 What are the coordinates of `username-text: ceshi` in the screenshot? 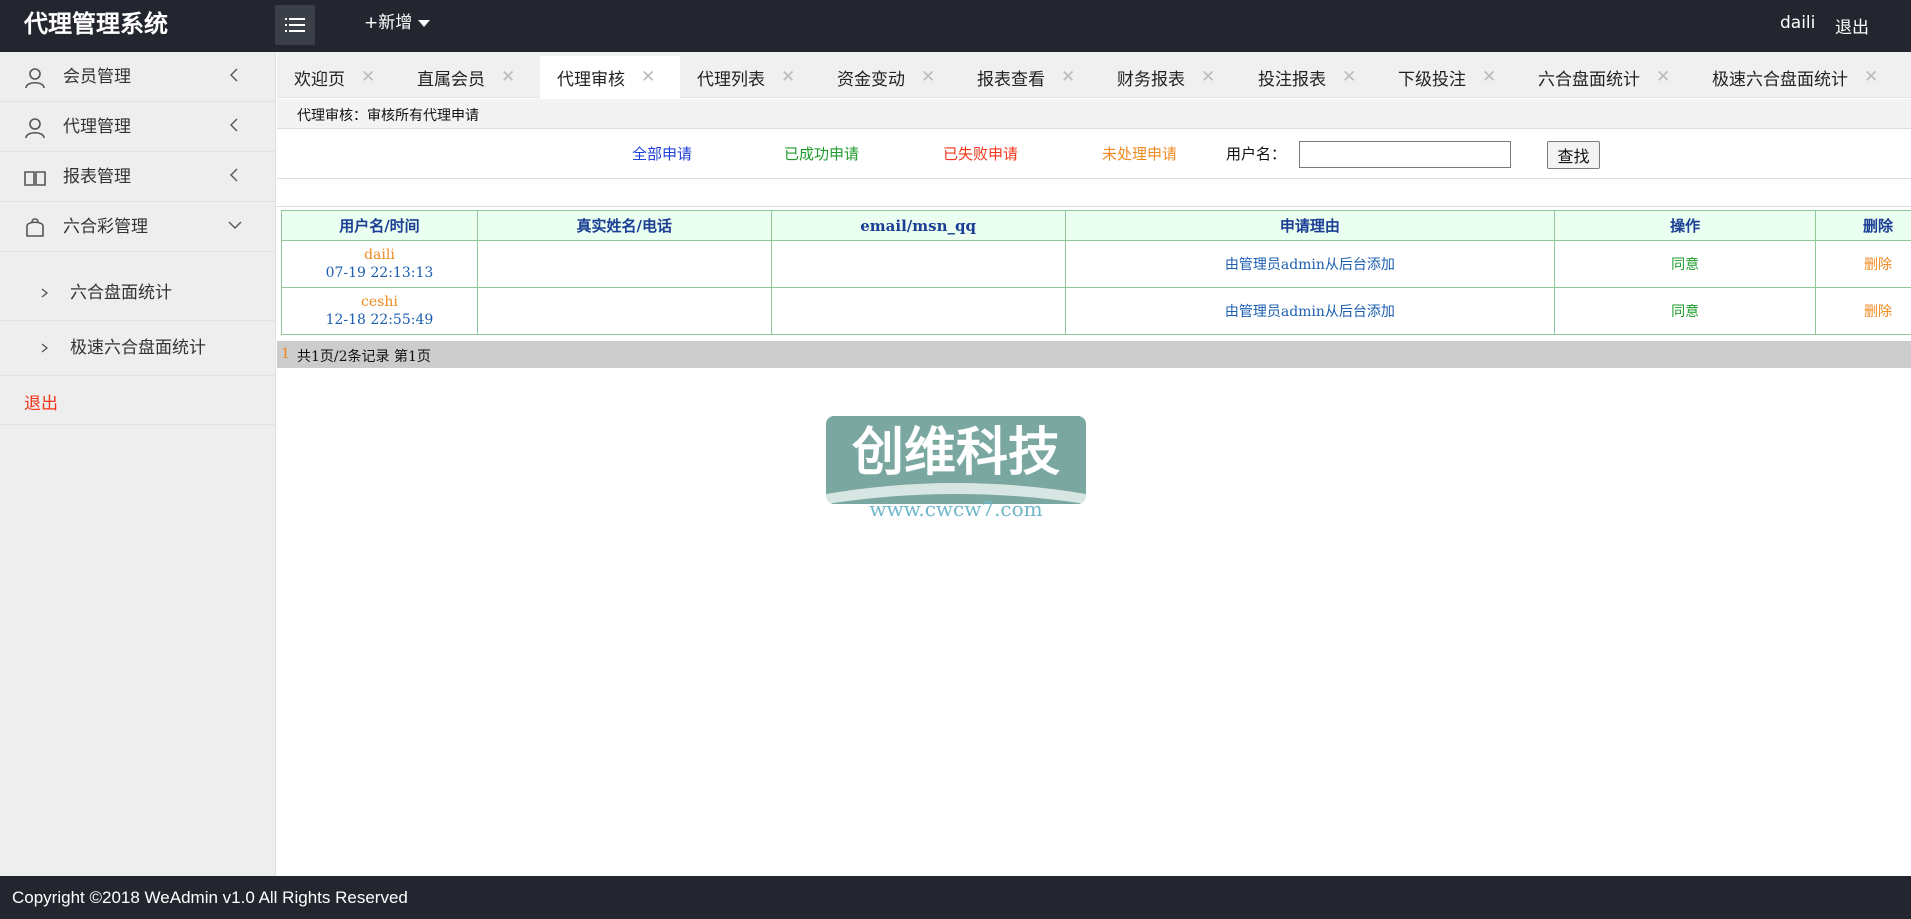 It's located at (379, 302).